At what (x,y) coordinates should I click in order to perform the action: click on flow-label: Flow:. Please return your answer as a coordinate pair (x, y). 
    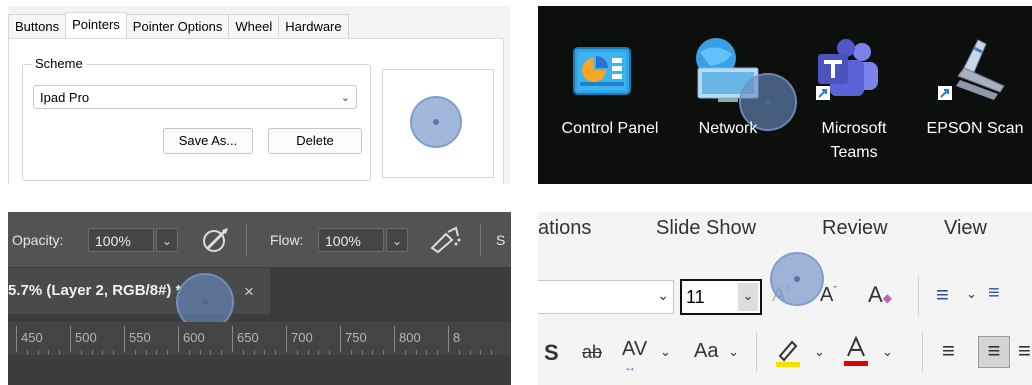
    Looking at the image, I should click on (287, 240).